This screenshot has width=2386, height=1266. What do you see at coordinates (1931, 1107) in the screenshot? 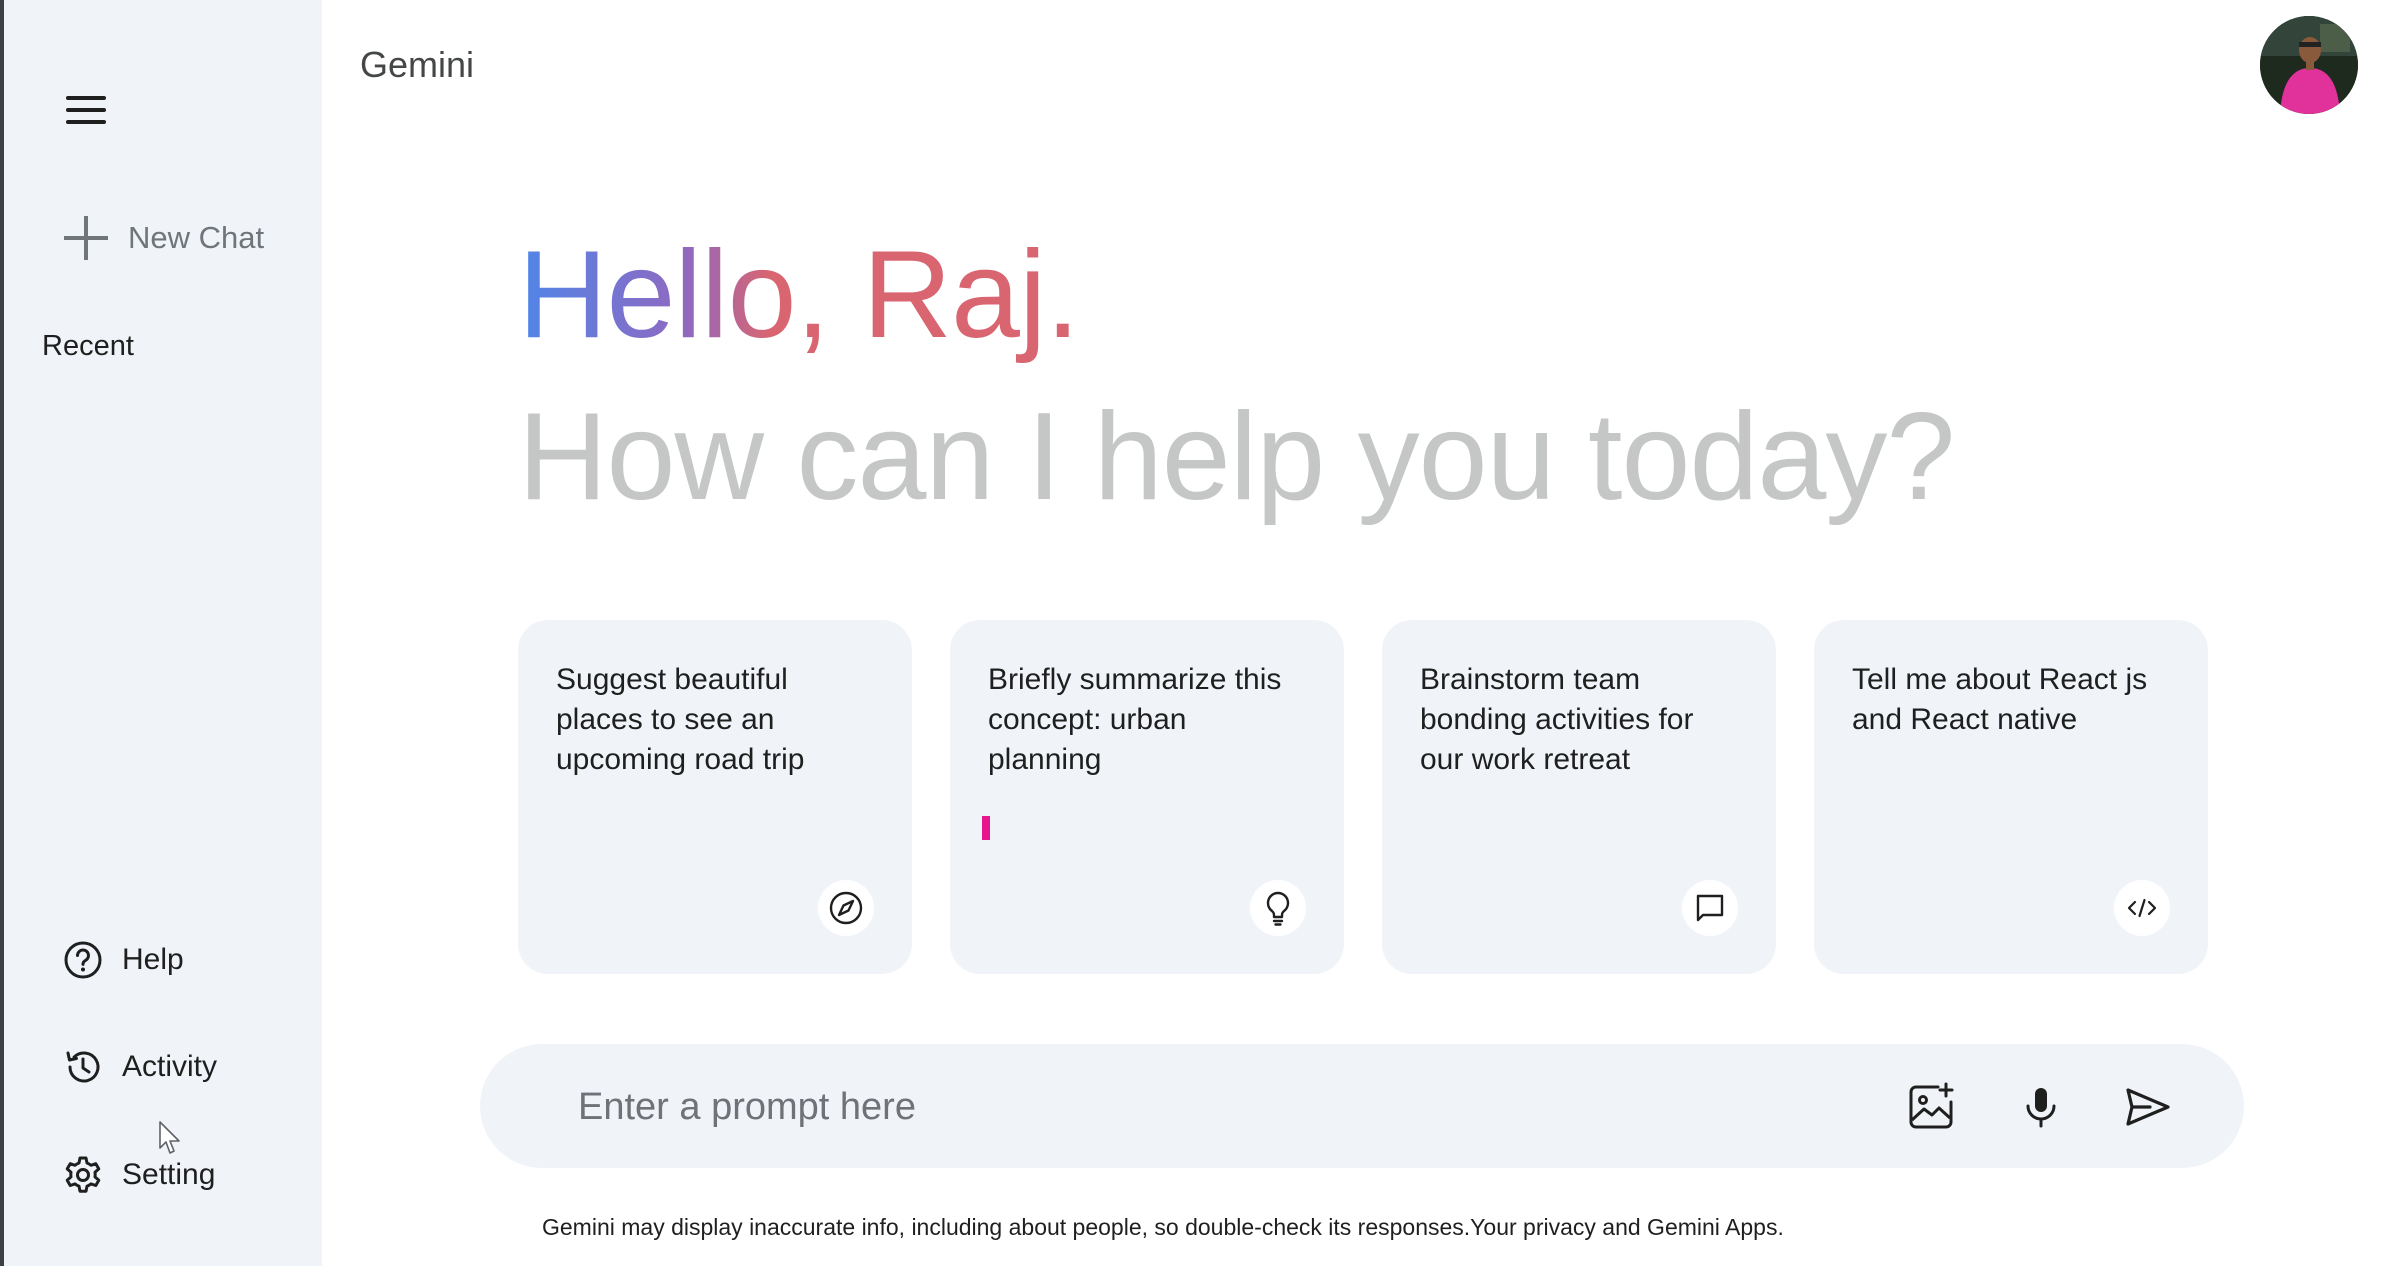
I see `add-image-icon` at bounding box center [1931, 1107].